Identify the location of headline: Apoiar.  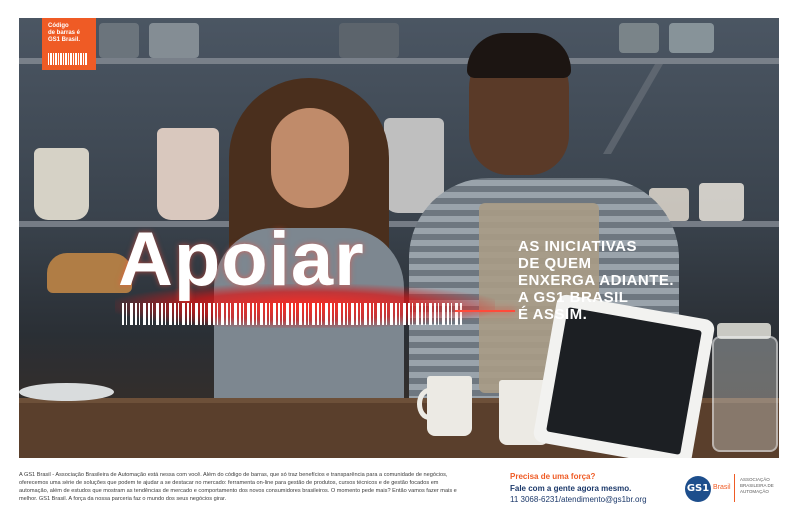
(241, 259).